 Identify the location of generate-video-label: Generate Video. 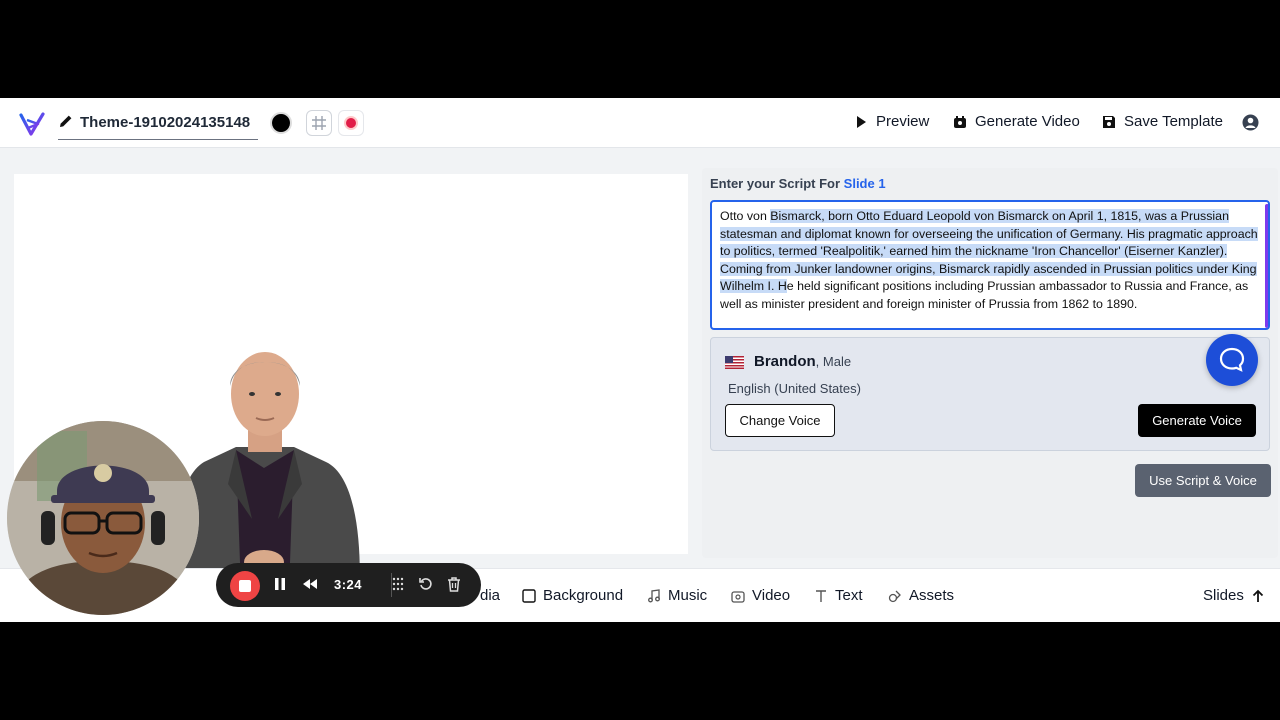
(1027, 121).